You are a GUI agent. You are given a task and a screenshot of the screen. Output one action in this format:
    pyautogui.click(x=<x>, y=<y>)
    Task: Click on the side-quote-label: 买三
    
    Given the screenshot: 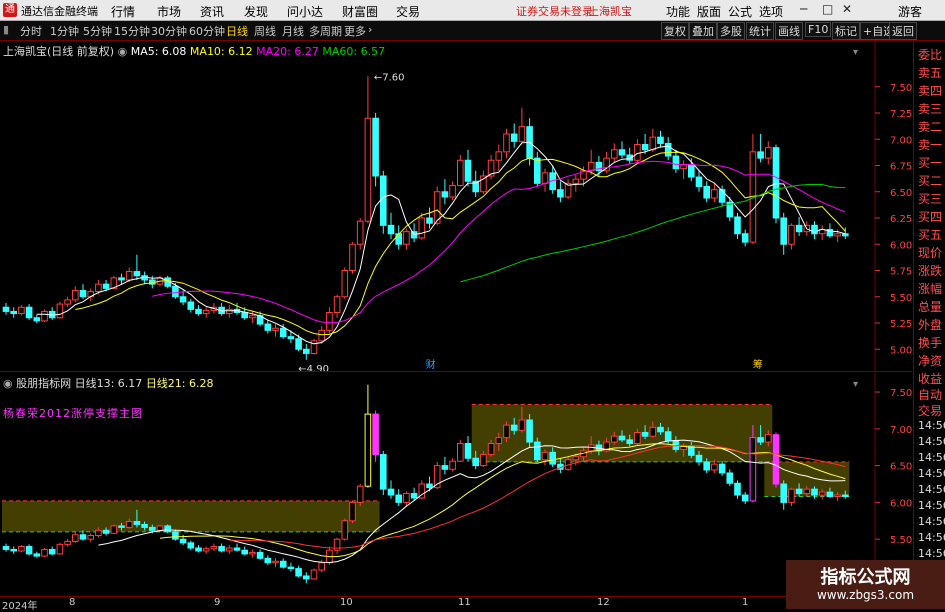 What is the action you would take?
    pyautogui.click(x=931, y=198)
    